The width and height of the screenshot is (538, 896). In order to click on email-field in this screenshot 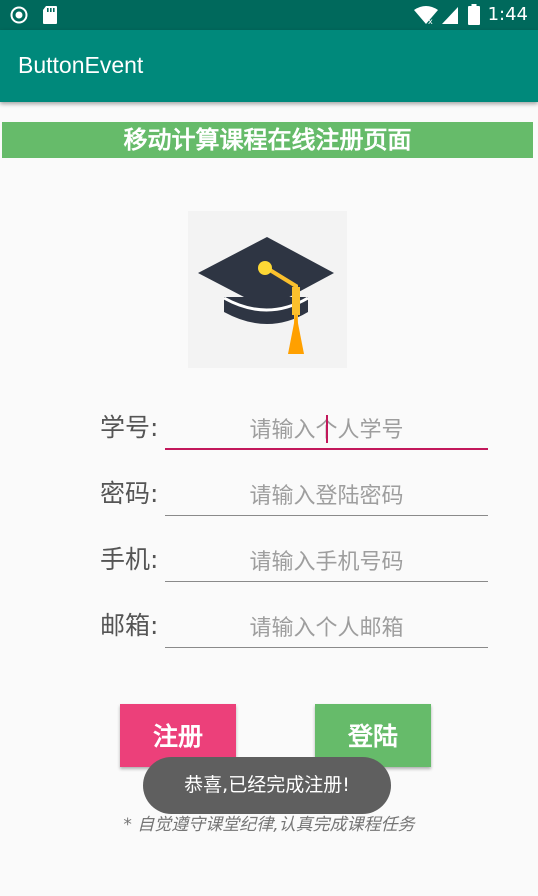, I will do `click(326, 628)`.